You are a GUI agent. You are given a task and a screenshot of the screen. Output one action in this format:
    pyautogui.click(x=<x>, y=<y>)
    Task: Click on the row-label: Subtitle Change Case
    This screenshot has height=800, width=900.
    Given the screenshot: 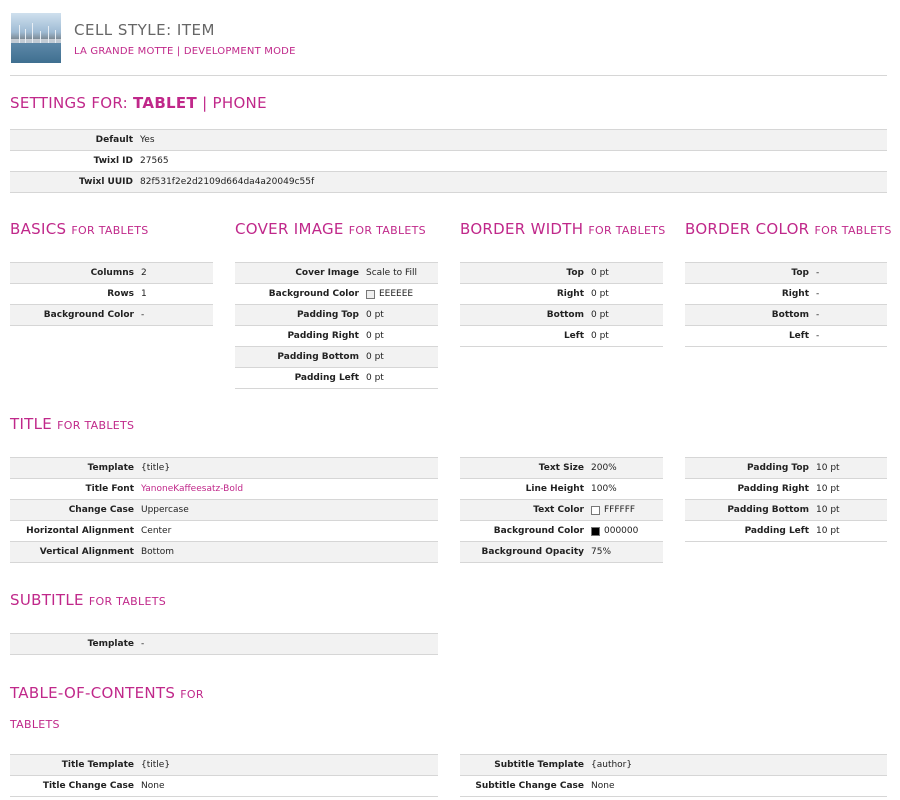 What is the action you would take?
    pyautogui.click(x=529, y=786)
    